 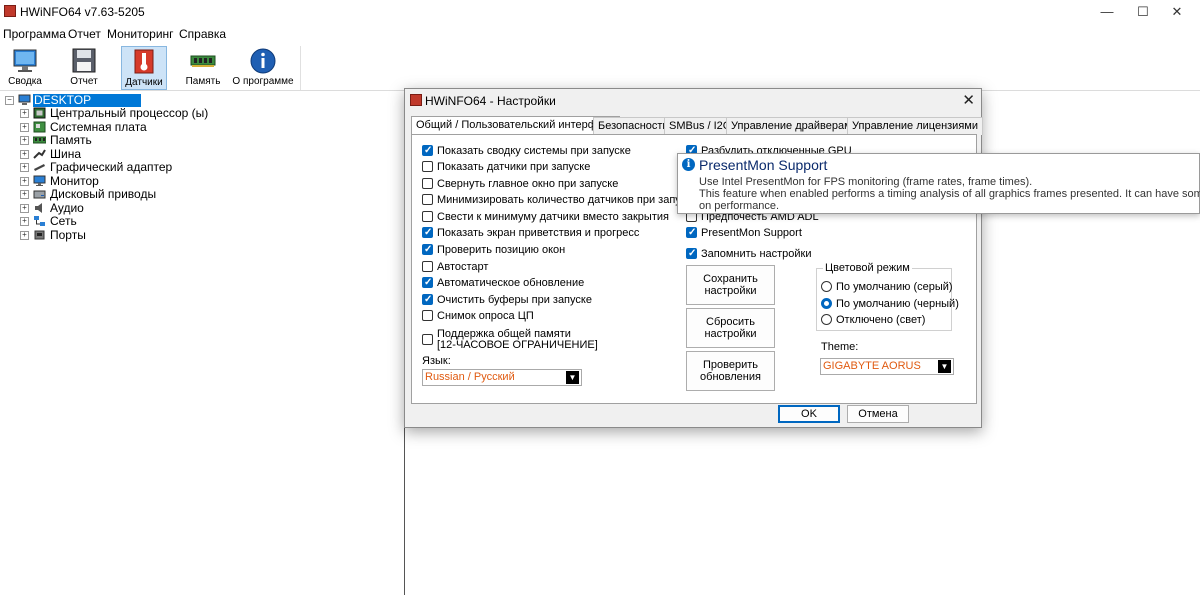 What do you see at coordinates (739, 206) in the screenshot?
I see `tooltip-line-3: on performance.` at bounding box center [739, 206].